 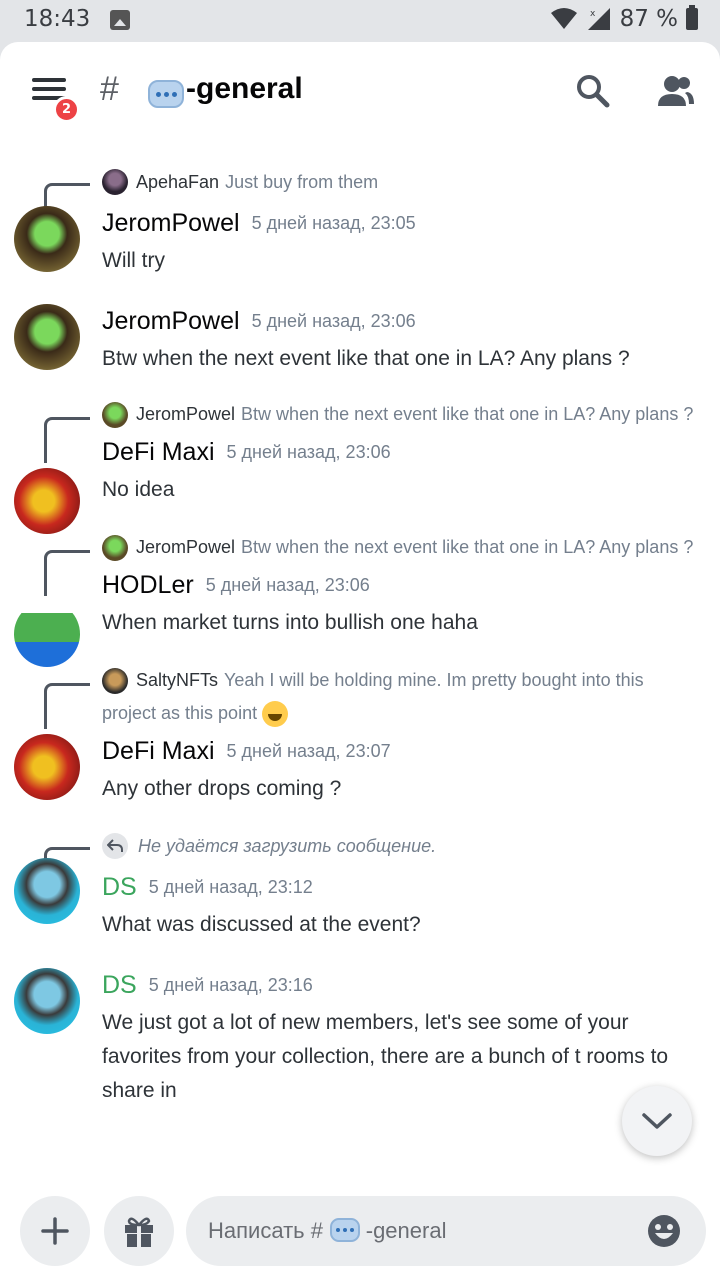 What do you see at coordinates (290, 622) in the screenshot?
I see `message-content: When market turns into bullish one haha` at bounding box center [290, 622].